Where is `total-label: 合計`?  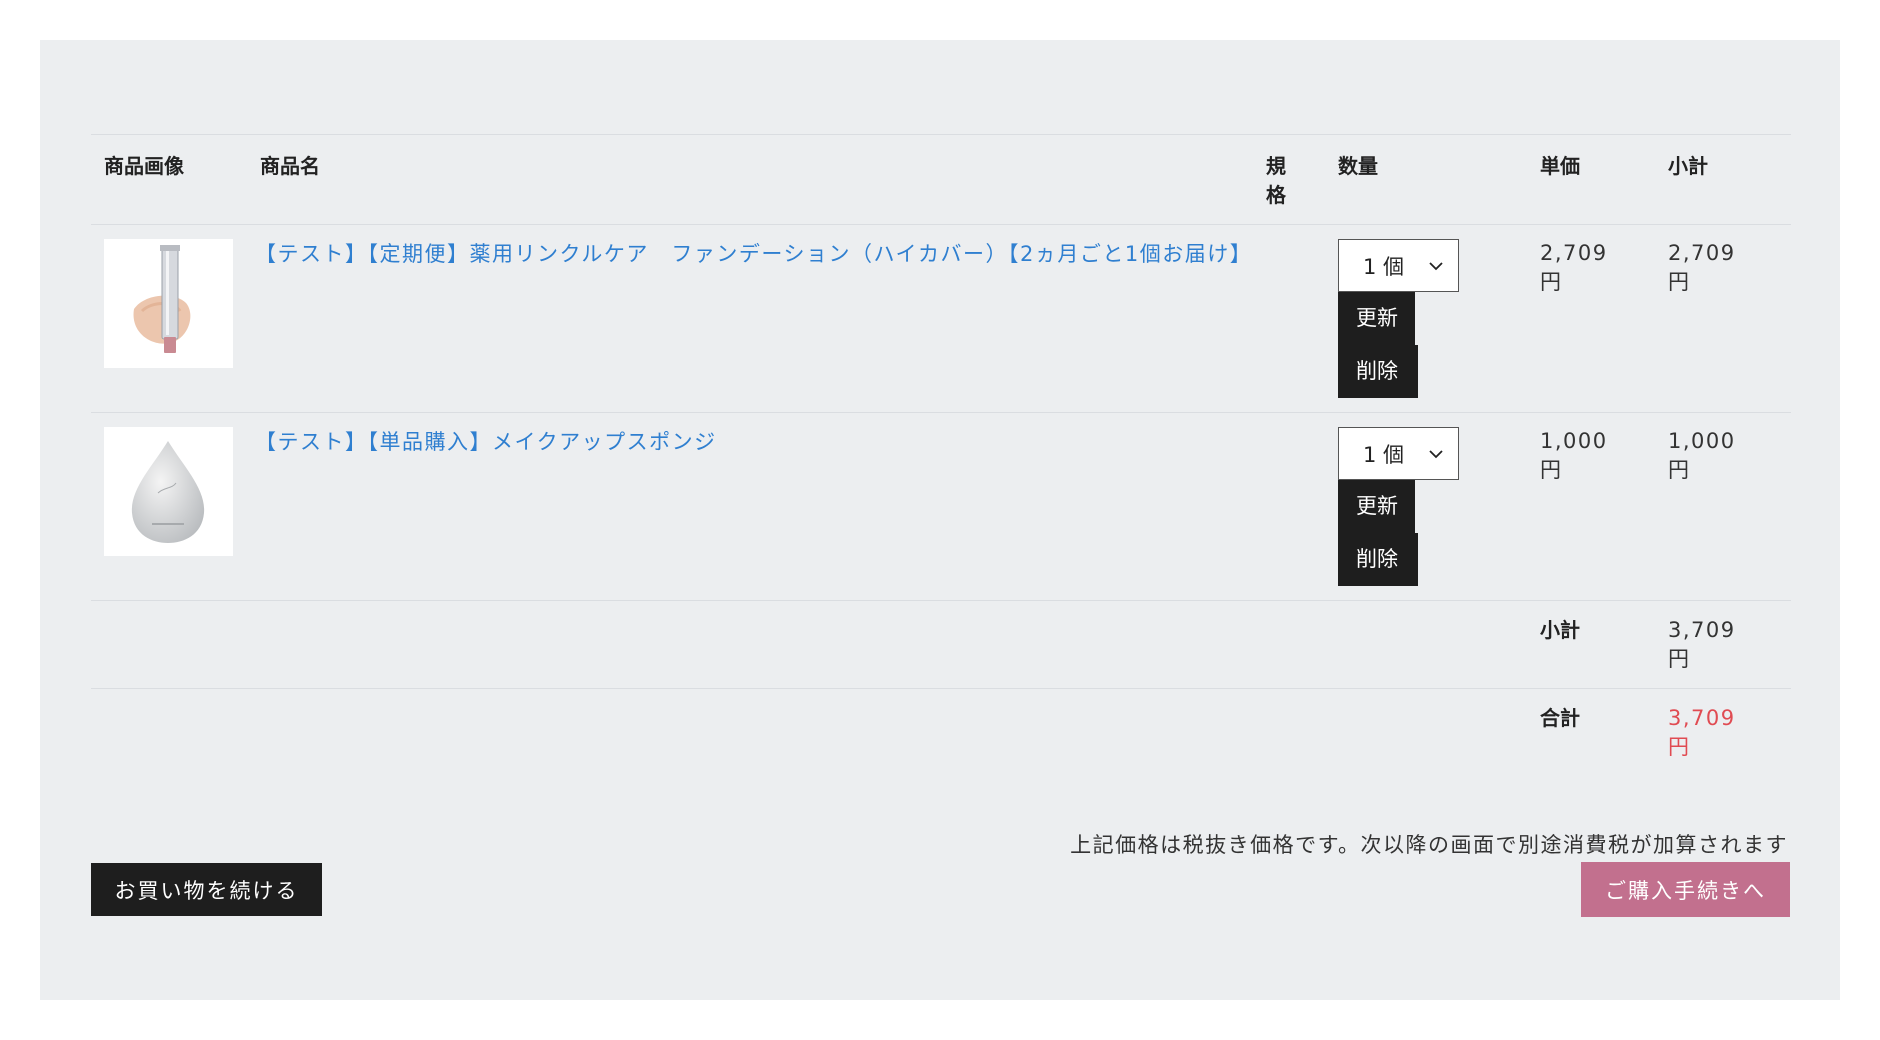 total-label: 合計 is located at coordinates (1560, 718).